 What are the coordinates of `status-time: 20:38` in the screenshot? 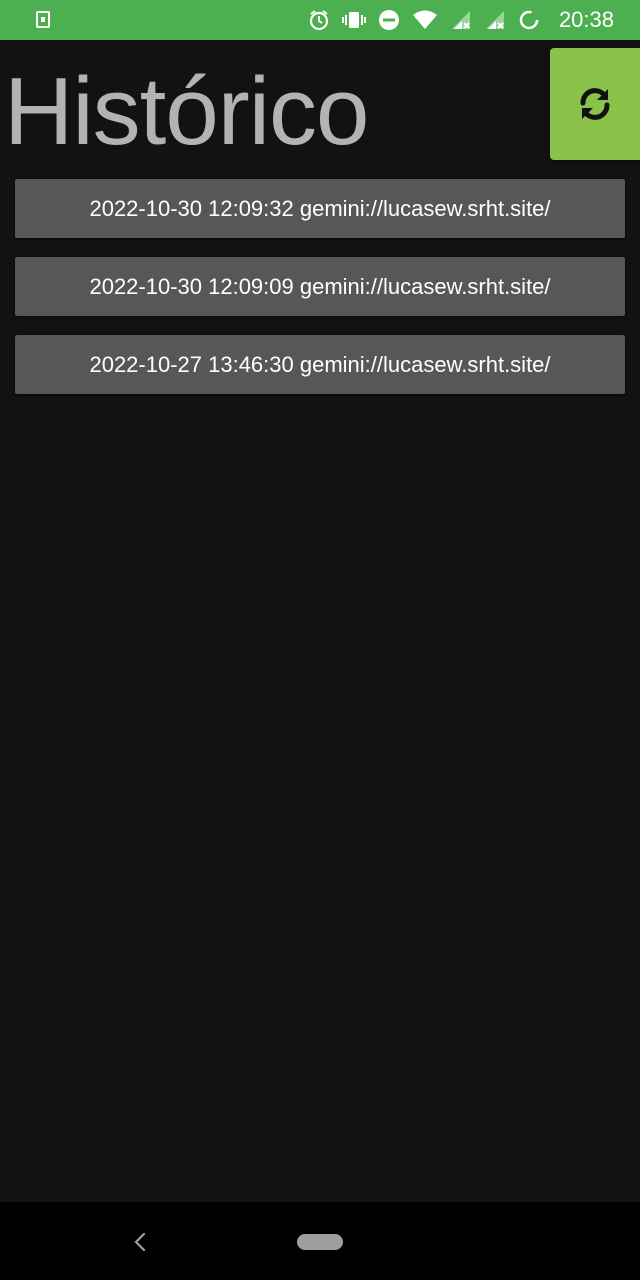 It's located at (586, 19).